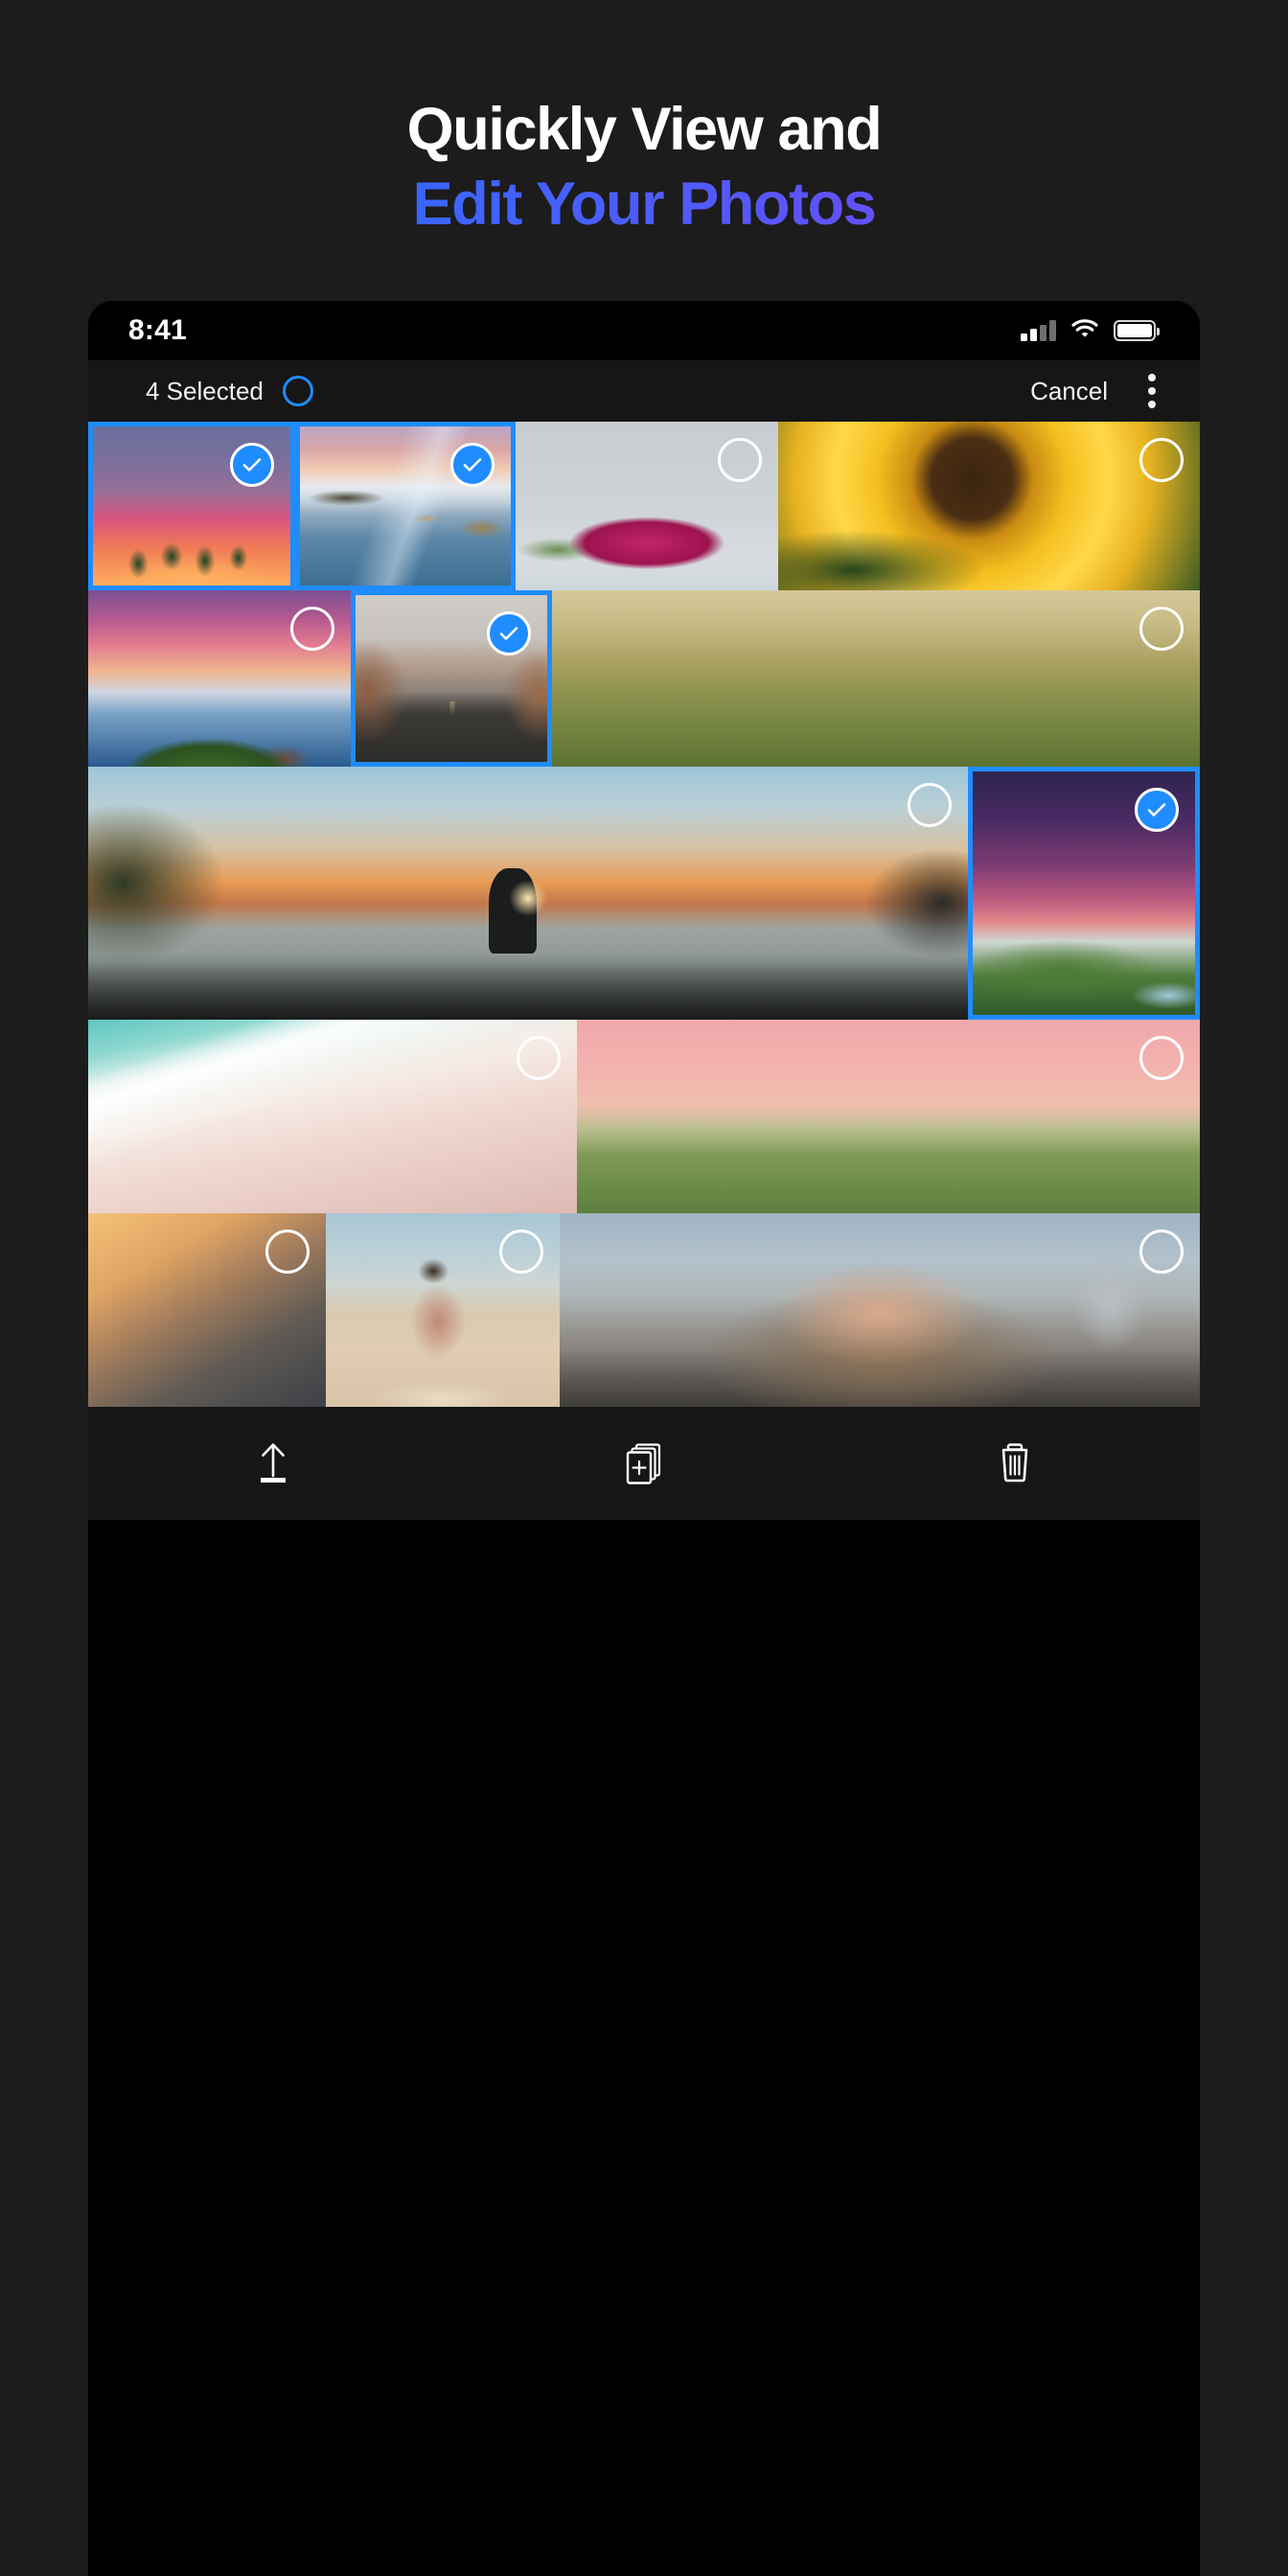 This screenshot has width=1288, height=2576. What do you see at coordinates (644, 204) in the screenshot?
I see `headline-line-2: Edit Your Photos` at bounding box center [644, 204].